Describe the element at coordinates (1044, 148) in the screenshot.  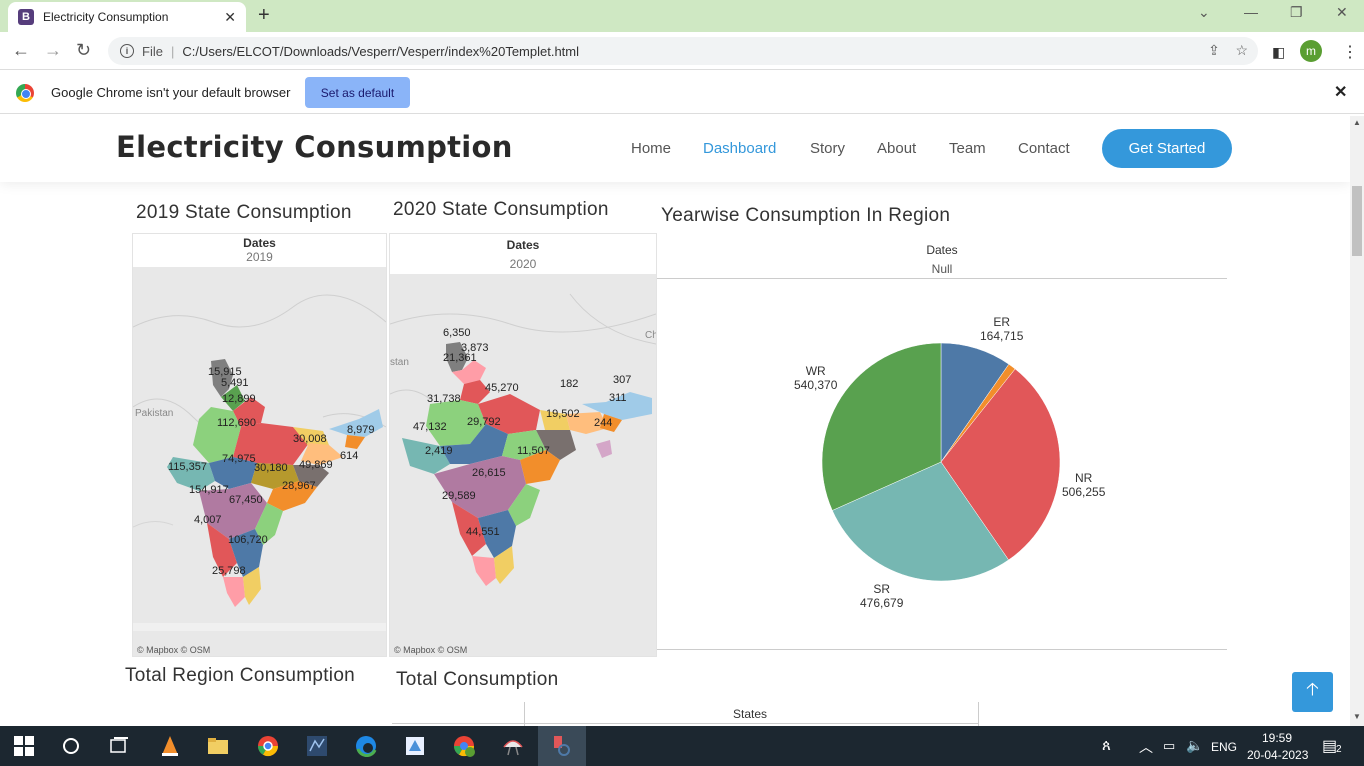
I see `nav-contact: Contact` at that location.